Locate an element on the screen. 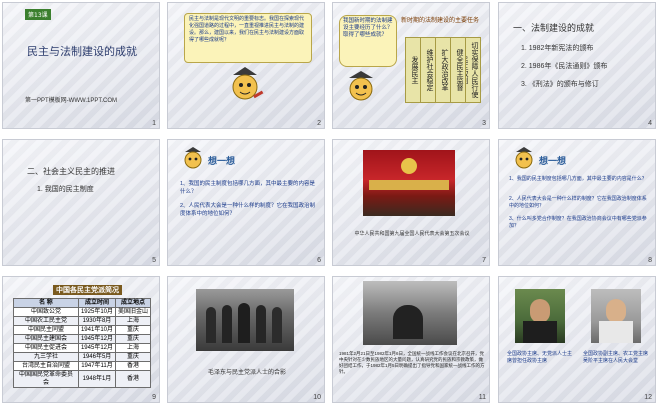 The width and height of the screenshot is (660, 407). slide-thumbnail-5: 二、社会主义民主的推进 1. 我国的民主制度 5 is located at coordinates (81, 202).